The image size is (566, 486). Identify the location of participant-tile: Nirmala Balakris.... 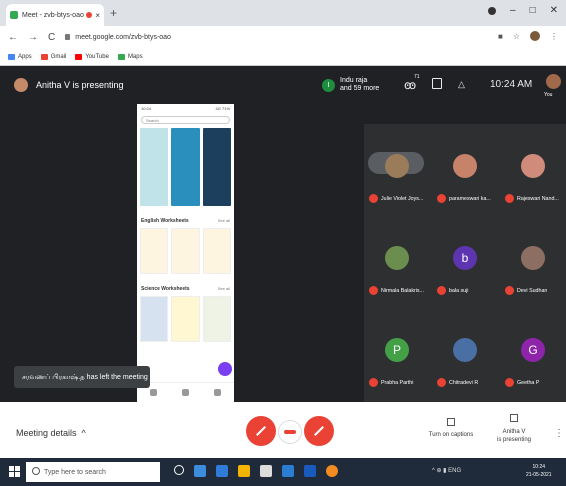
(397, 262).